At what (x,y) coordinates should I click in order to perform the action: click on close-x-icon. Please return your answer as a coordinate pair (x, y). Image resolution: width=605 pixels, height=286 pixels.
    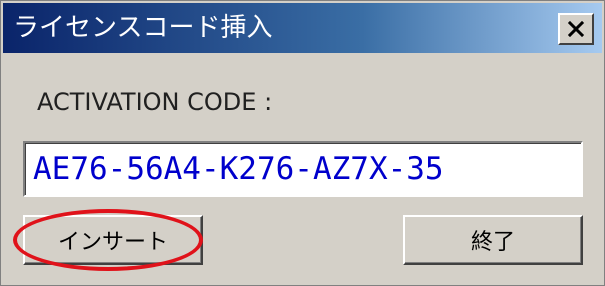
    Looking at the image, I should click on (576, 29).